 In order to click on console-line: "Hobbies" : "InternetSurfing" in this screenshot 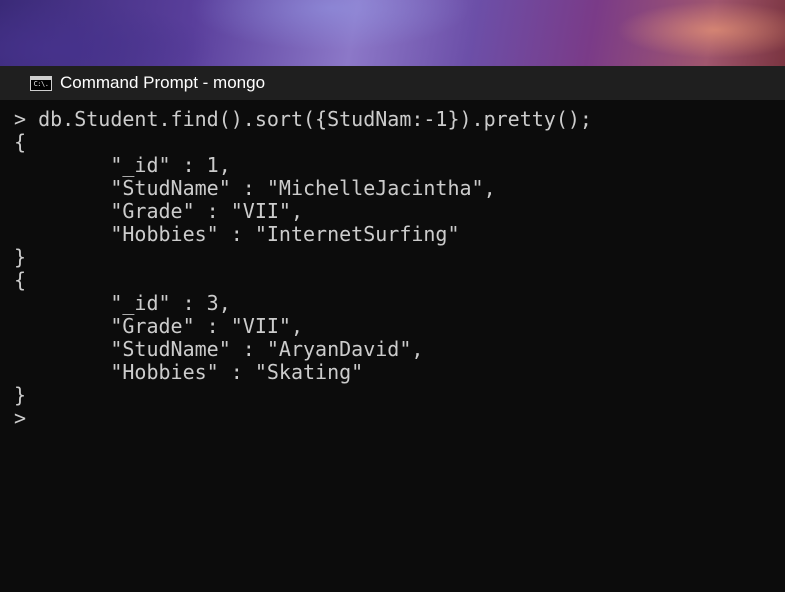, I will do `click(237, 234)`.